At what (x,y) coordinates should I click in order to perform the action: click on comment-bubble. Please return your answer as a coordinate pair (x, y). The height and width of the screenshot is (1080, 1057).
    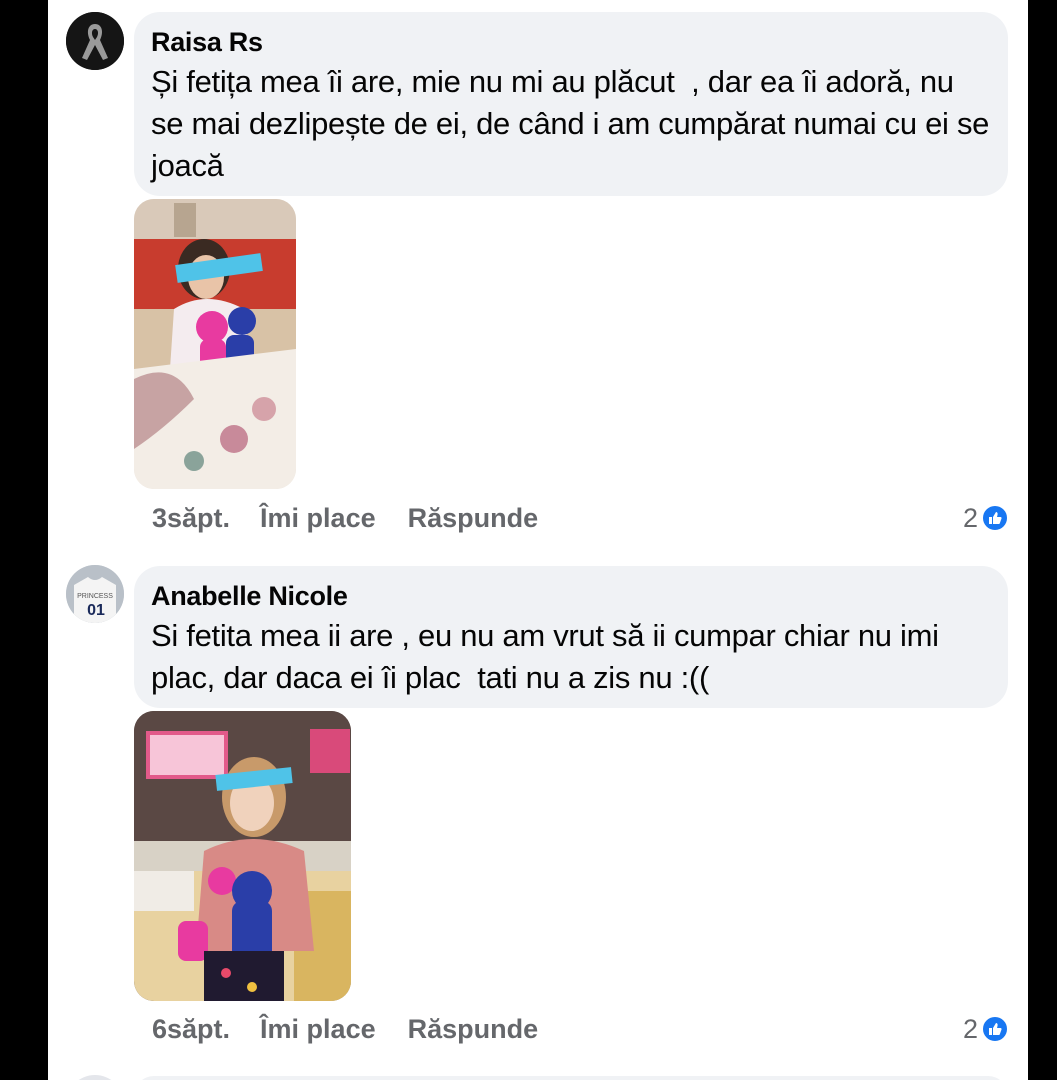
    Looking at the image, I should click on (571, 1078).